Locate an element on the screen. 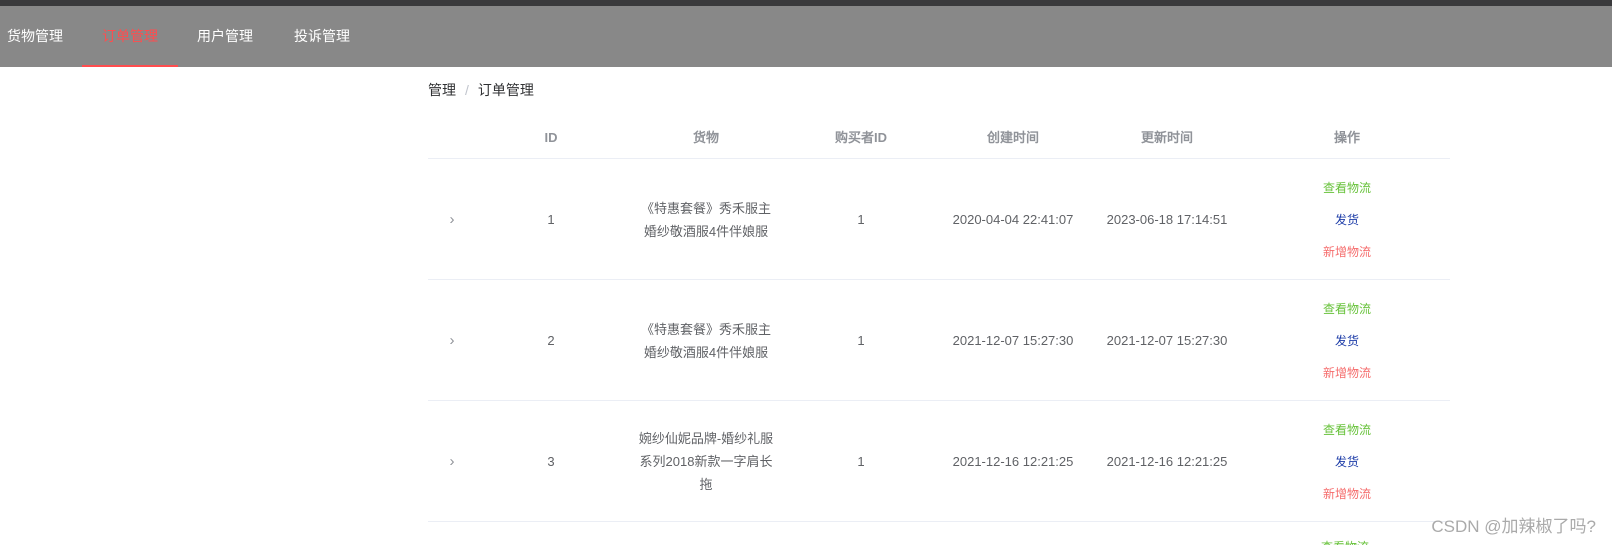 The image size is (1612, 545). order-id: 1 is located at coordinates (551, 219).